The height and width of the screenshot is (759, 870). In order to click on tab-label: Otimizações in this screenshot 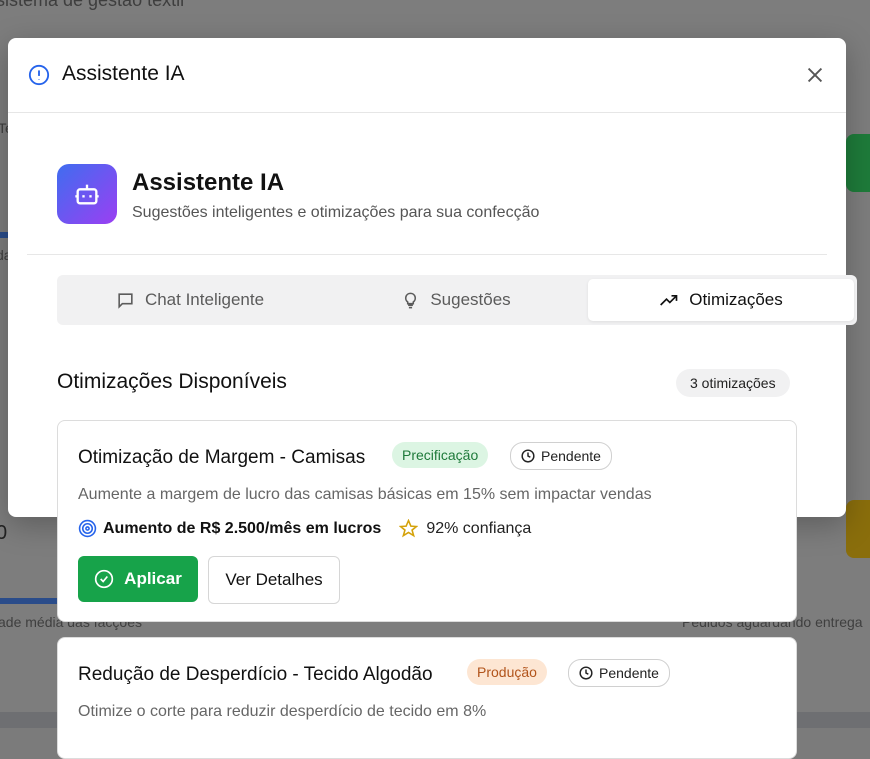, I will do `click(736, 299)`.